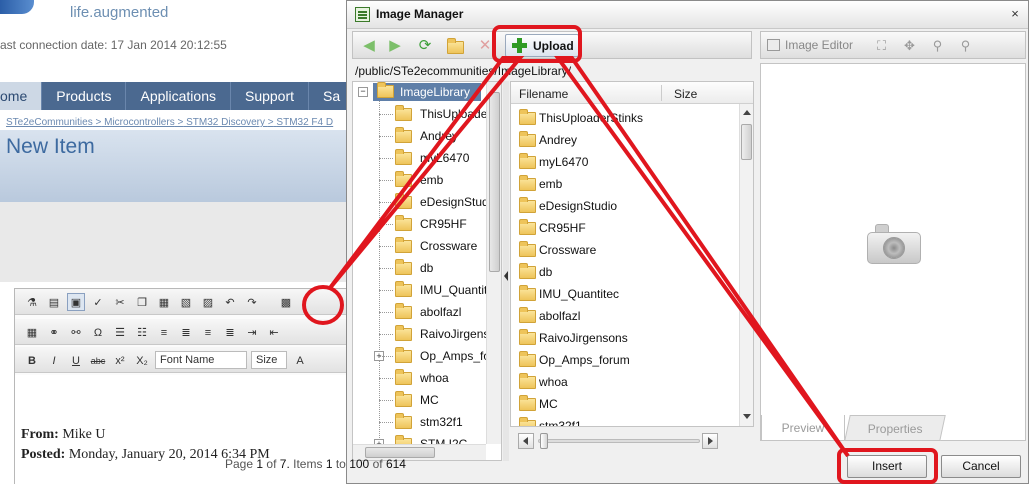  Describe the element at coordinates (624, 139) in the screenshot. I see `file-list-item: Andrey` at that location.